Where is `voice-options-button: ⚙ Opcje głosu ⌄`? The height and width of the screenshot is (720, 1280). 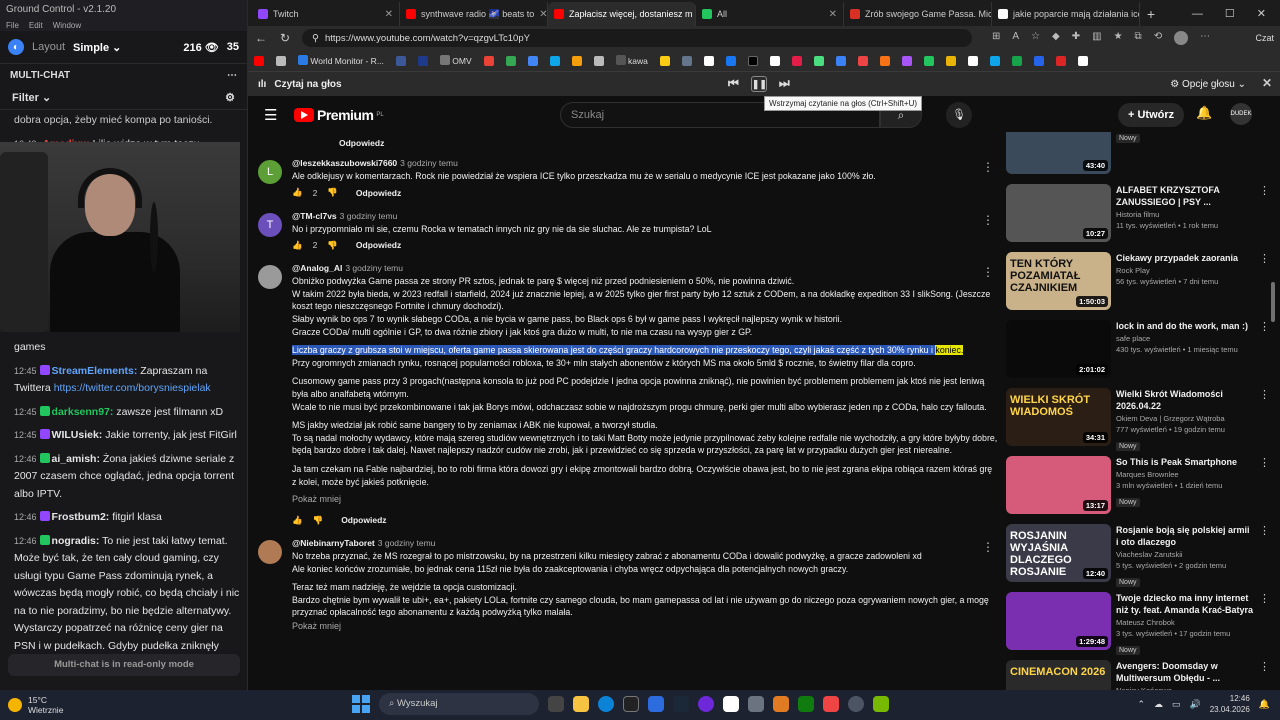 voice-options-button: ⚙ Opcje głosu ⌄ is located at coordinates (1208, 84).